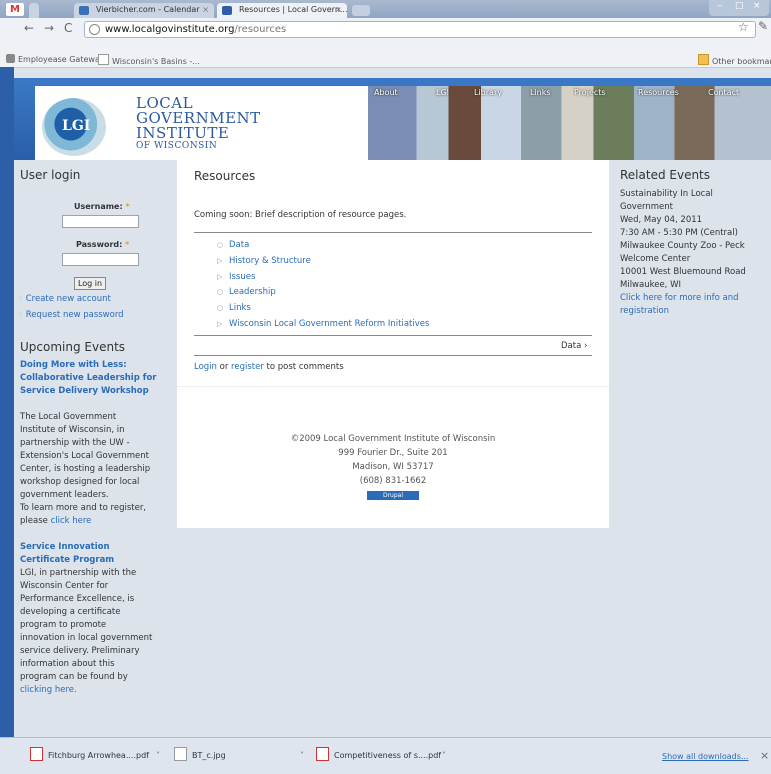 The height and width of the screenshot is (774, 771). I want to click on related-events-title: Related Events, so click(665, 175).